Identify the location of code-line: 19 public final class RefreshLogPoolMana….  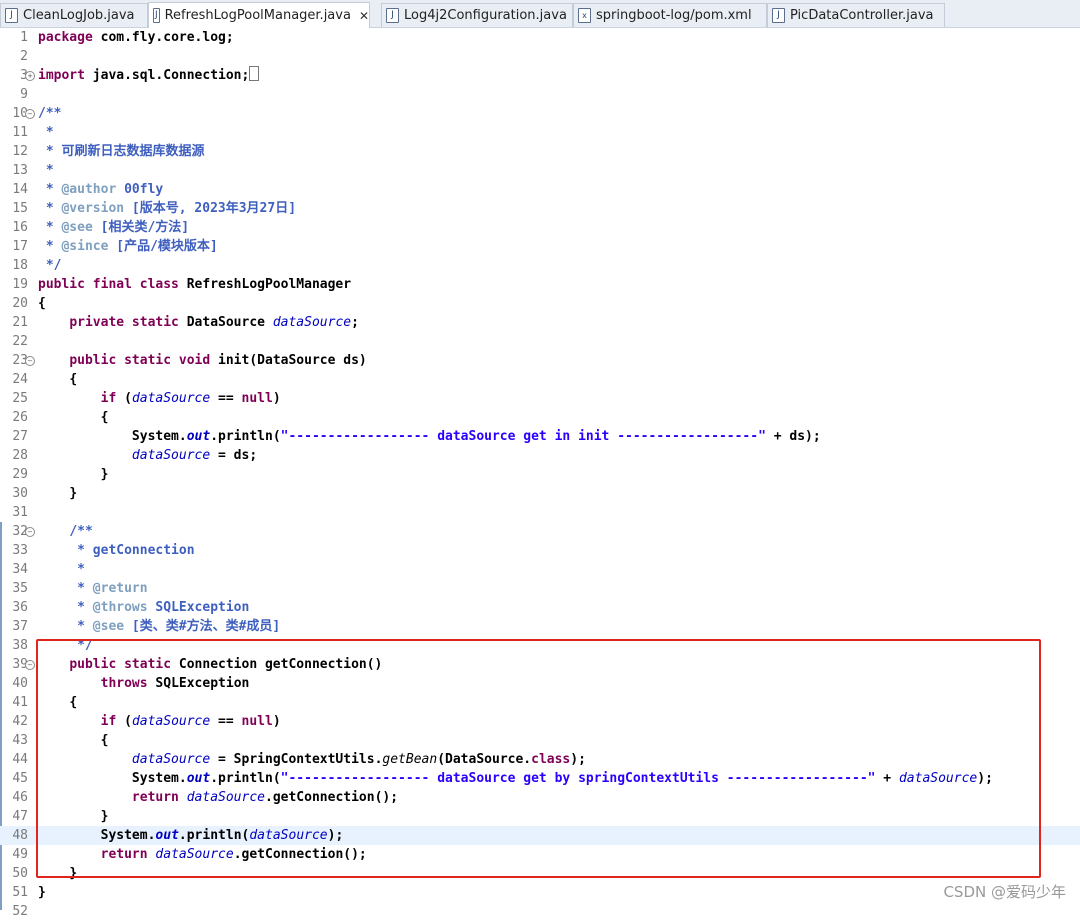
(182, 284).